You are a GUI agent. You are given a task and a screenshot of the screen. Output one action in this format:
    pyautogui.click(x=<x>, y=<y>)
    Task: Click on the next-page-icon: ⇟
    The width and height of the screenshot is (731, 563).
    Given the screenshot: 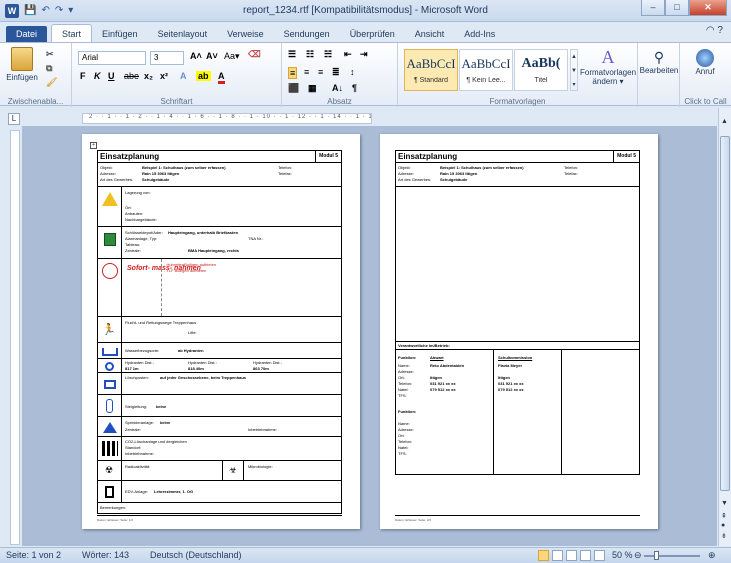 What is the action you would take?
    pyautogui.click(x=724, y=536)
    